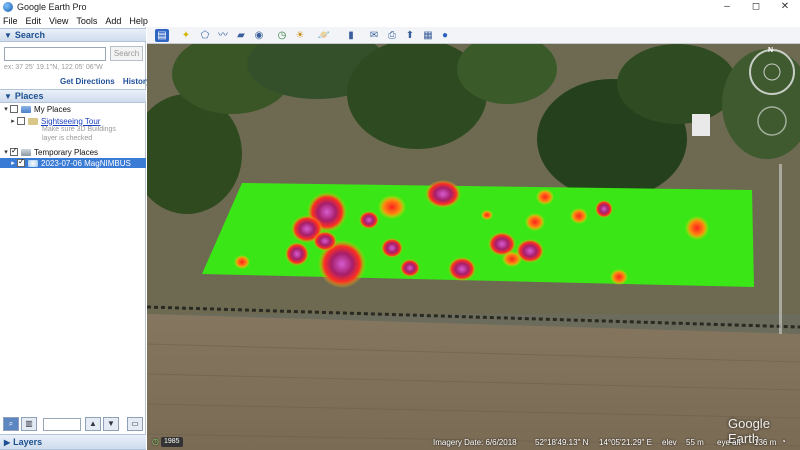 This screenshot has width=800, height=450. Describe the element at coordinates (772, 99) in the screenshot. I see `navigation-controls` at that location.